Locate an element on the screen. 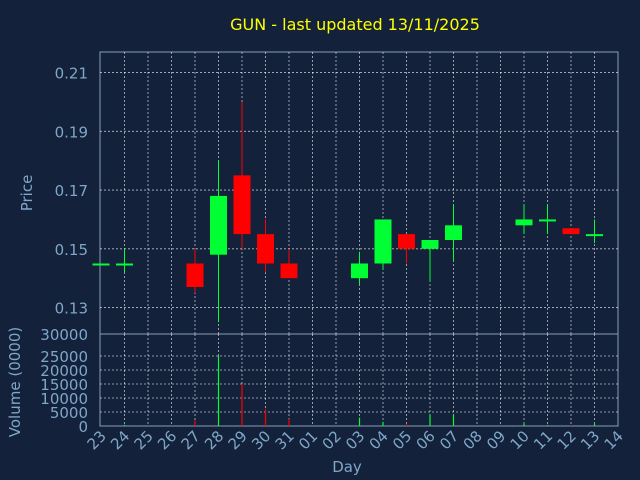 This screenshot has width=640, height=480. x-tick-label: 03 is located at coordinates (355, 440).